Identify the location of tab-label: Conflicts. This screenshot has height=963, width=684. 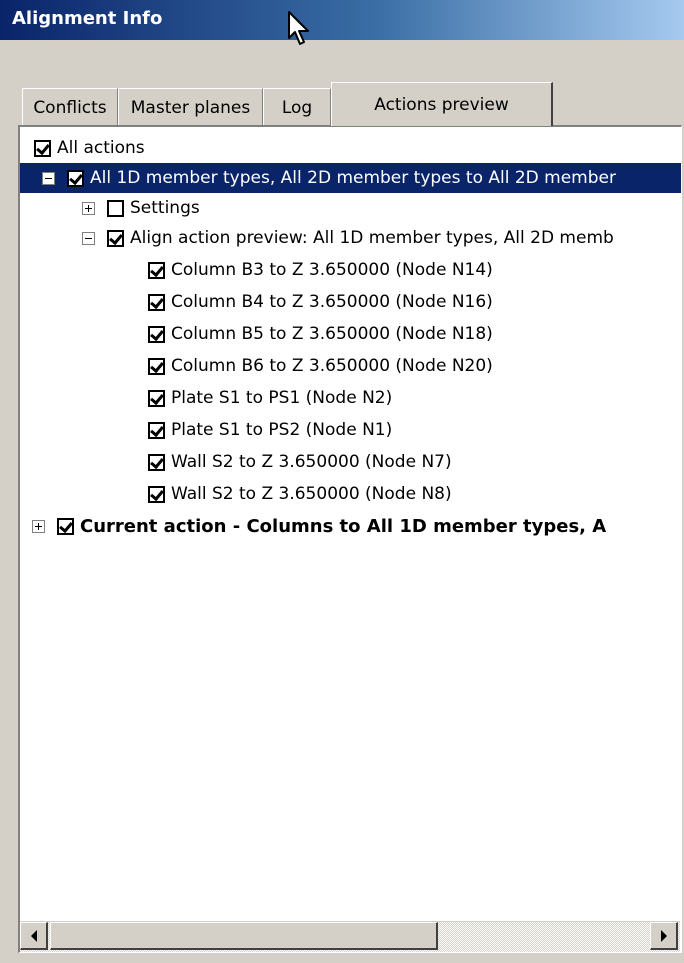
(70, 107).